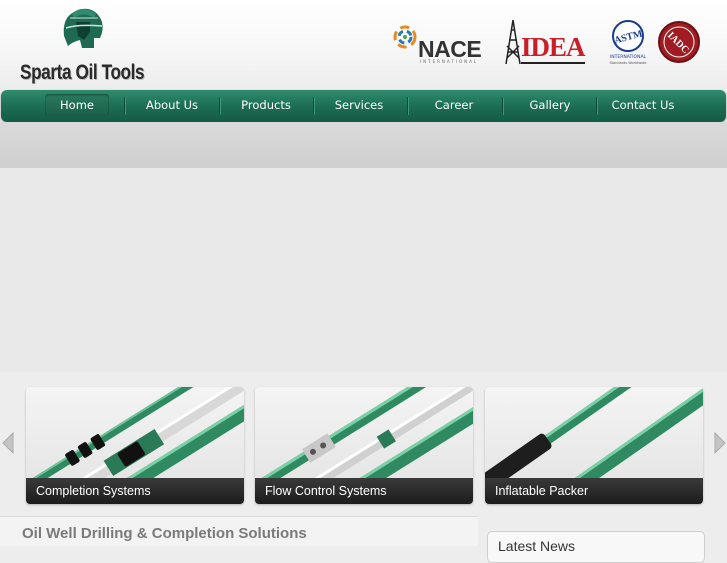  I want to click on idea-underline, so click(553, 63).